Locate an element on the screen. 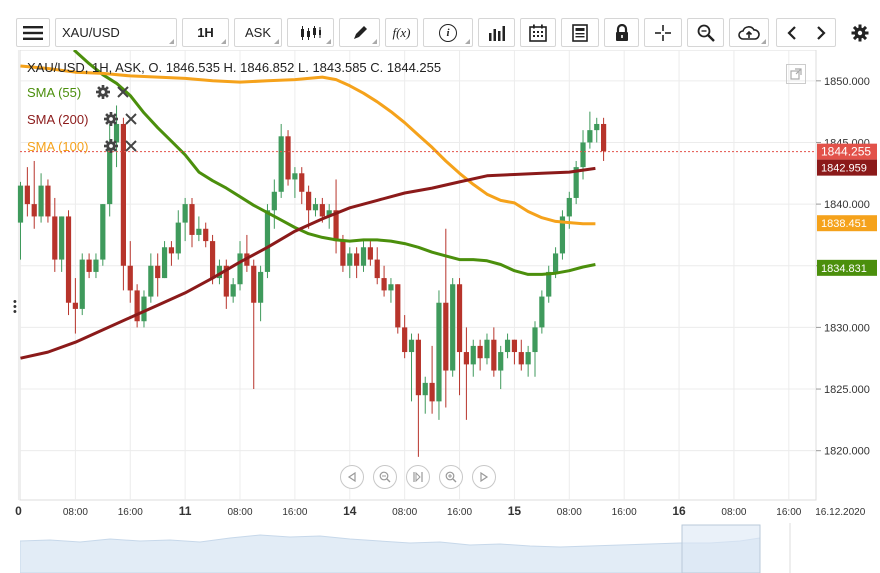 The height and width of the screenshot is (573, 880). info-icon: i is located at coordinates (448, 32).